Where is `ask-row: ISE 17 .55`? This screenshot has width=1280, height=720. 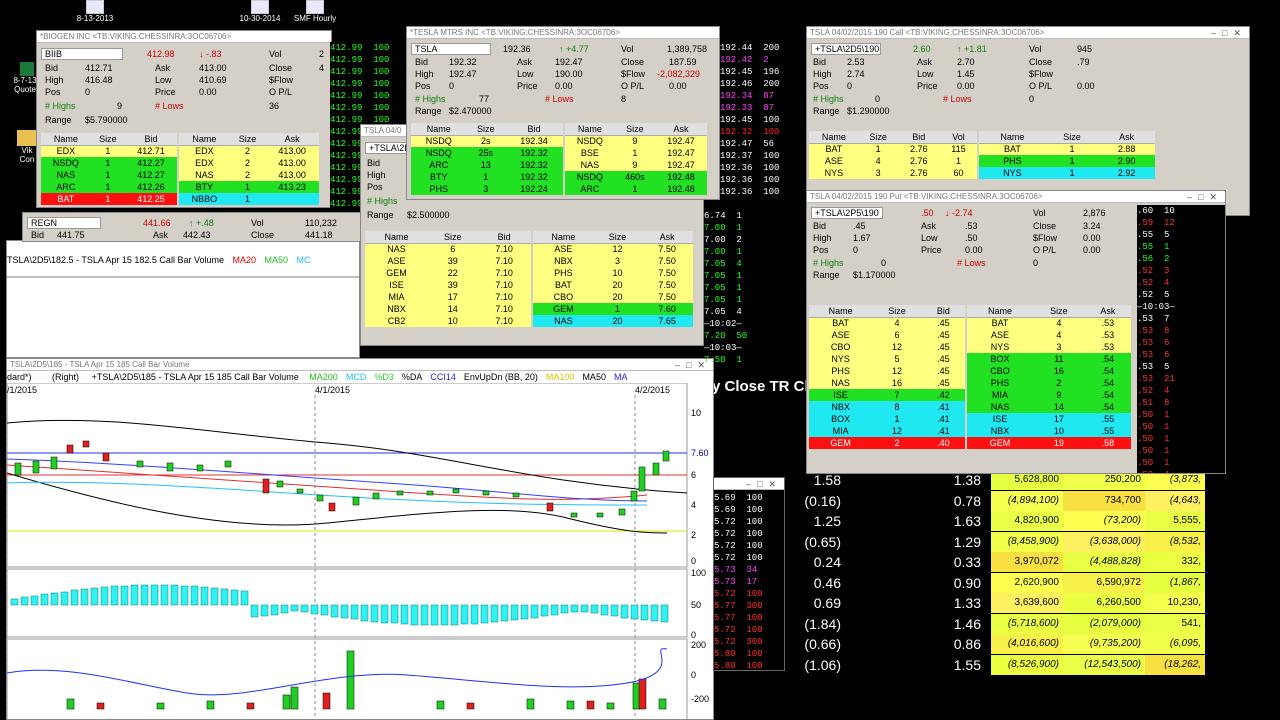
ask-row: ISE 17 .55 is located at coordinates (1049, 419).